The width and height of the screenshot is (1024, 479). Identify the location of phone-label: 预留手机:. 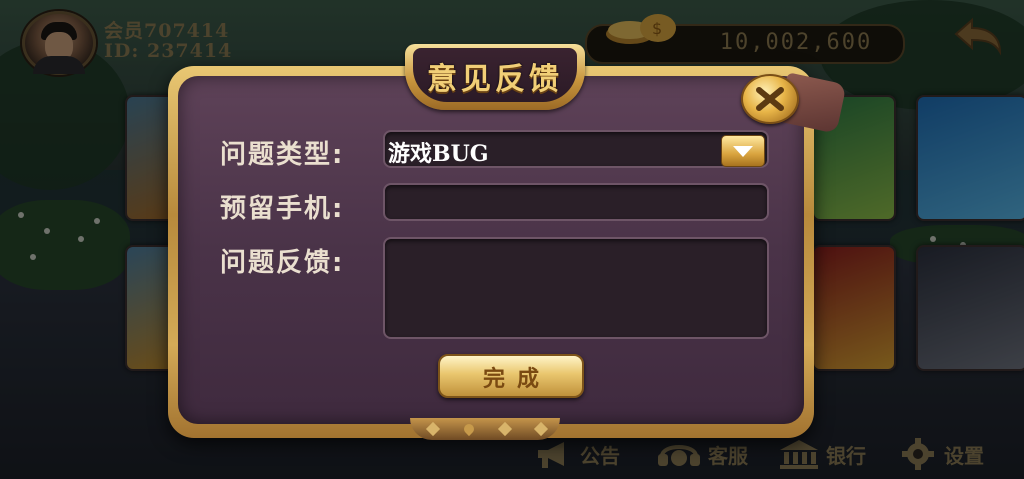
(282, 209).